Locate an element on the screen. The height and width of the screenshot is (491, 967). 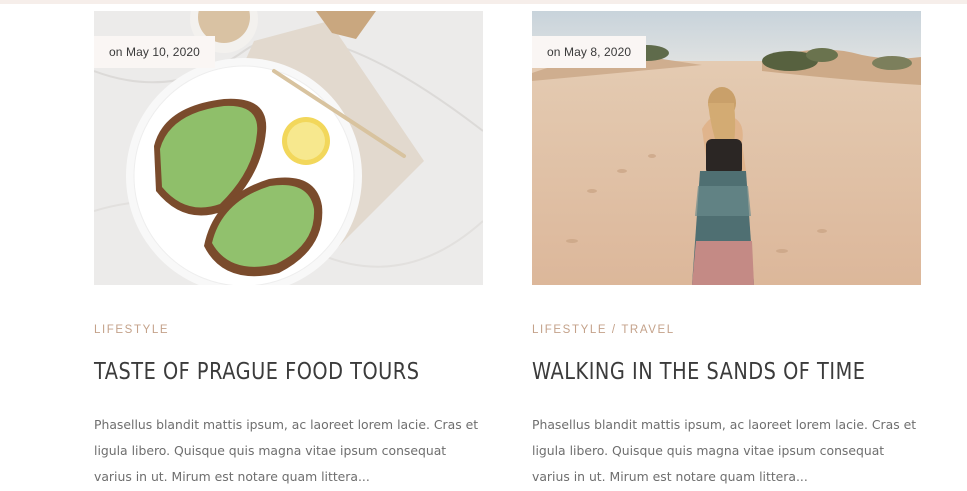
post-date-badge: on May 8, 2020 is located at coordinates (589, 52).